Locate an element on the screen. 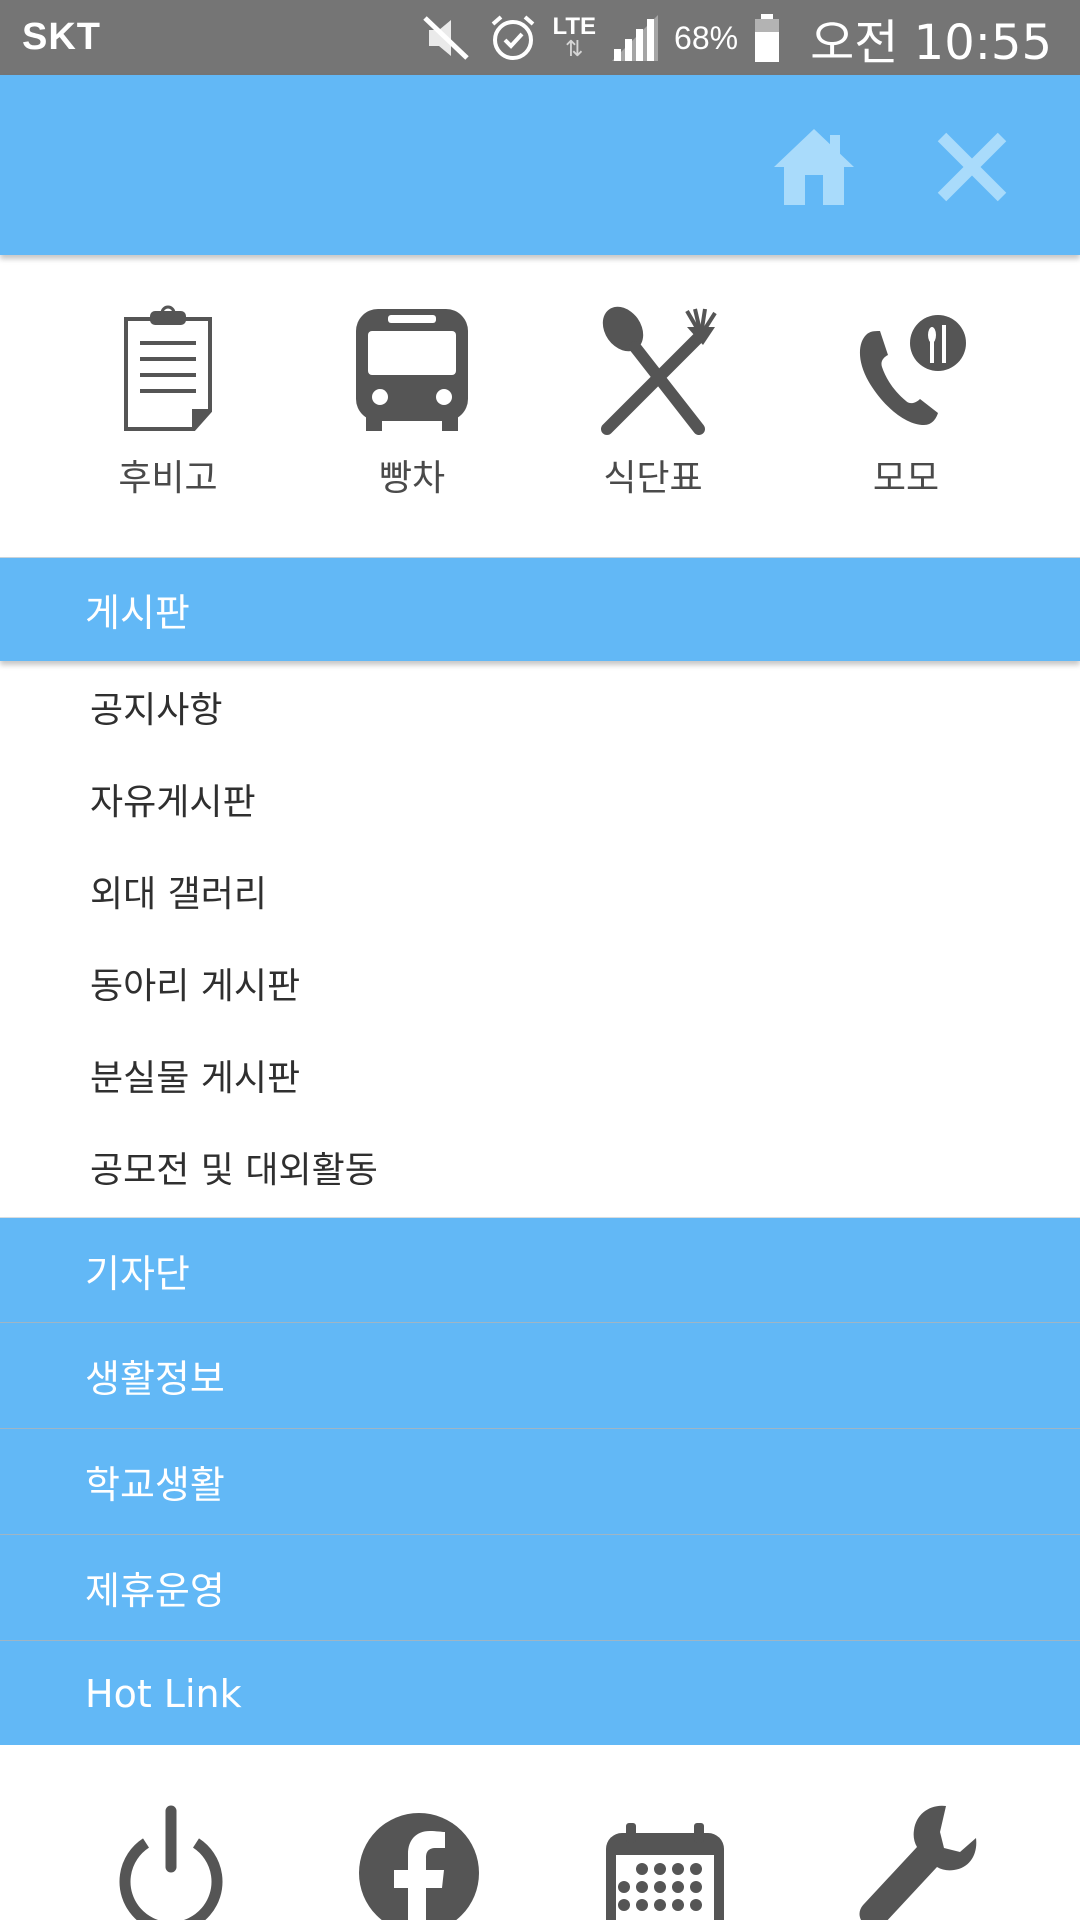 This screenshot has width=1080, height=1920. list-item-label: 공모전 및 대외활동 is located at coordinates (234, 1170).